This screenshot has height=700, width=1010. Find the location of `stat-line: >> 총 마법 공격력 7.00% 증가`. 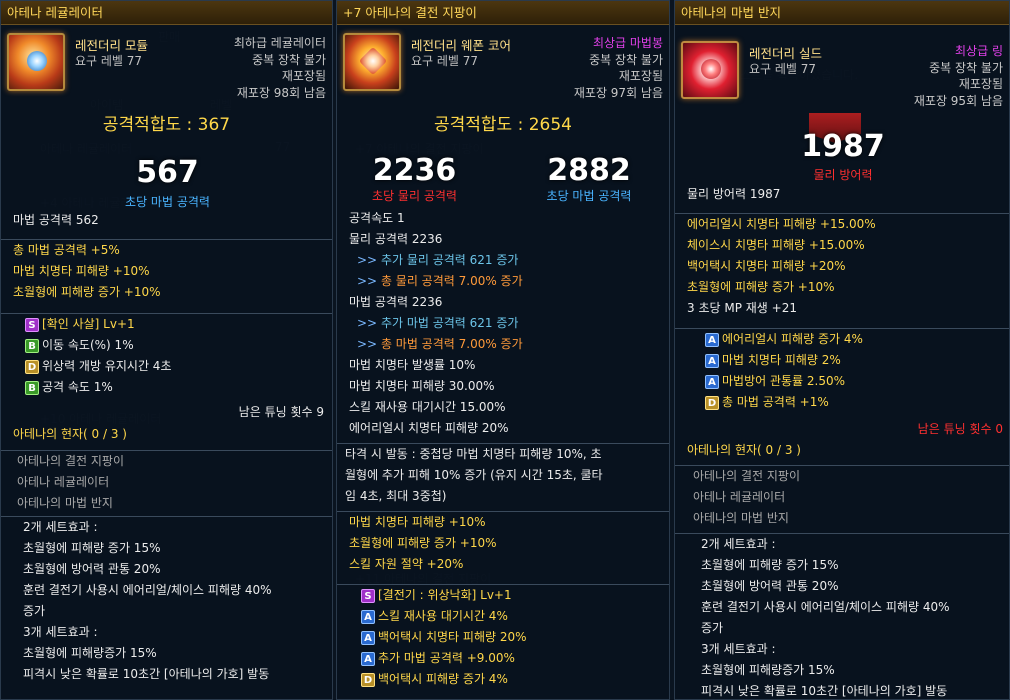

stat-line: >> 총 마법 공격력 7.00% 증가 is located at coordinates (440, 344).